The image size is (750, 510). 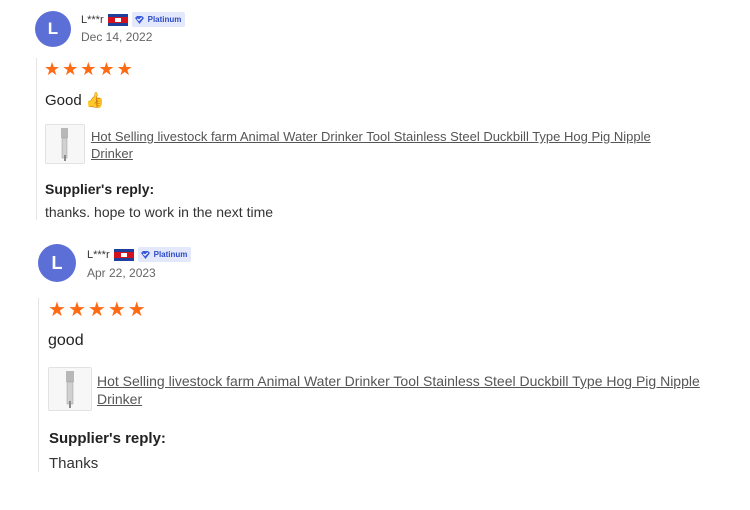 I want to click on review-date: Apr 22, 2023, so click(x=121, y=273).